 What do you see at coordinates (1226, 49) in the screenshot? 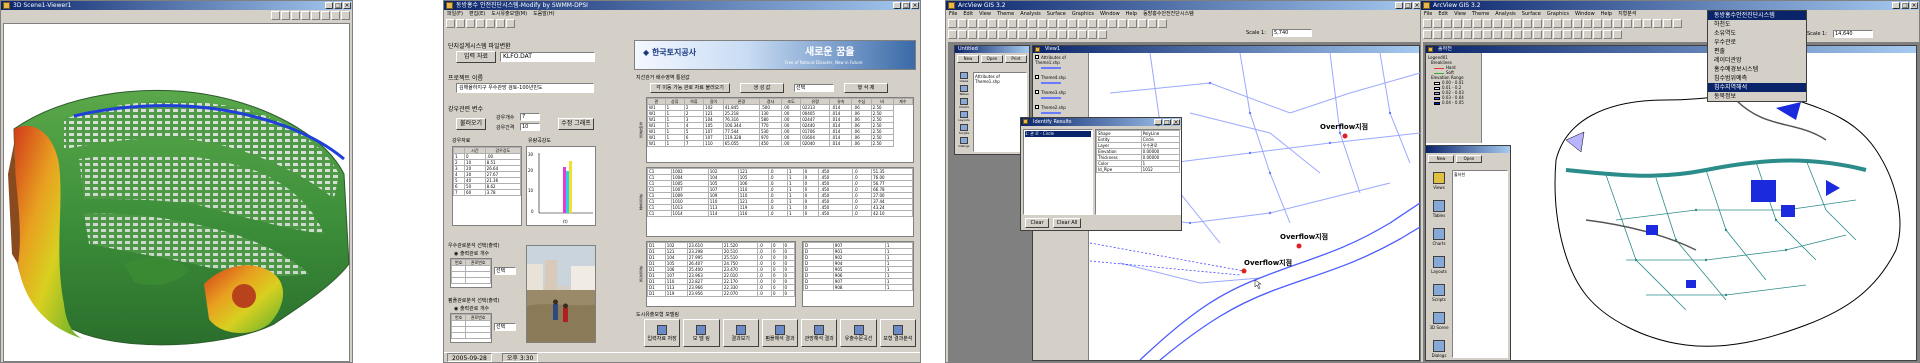
I see `view-titlebar: View1` at bounding box center [1226, 49].